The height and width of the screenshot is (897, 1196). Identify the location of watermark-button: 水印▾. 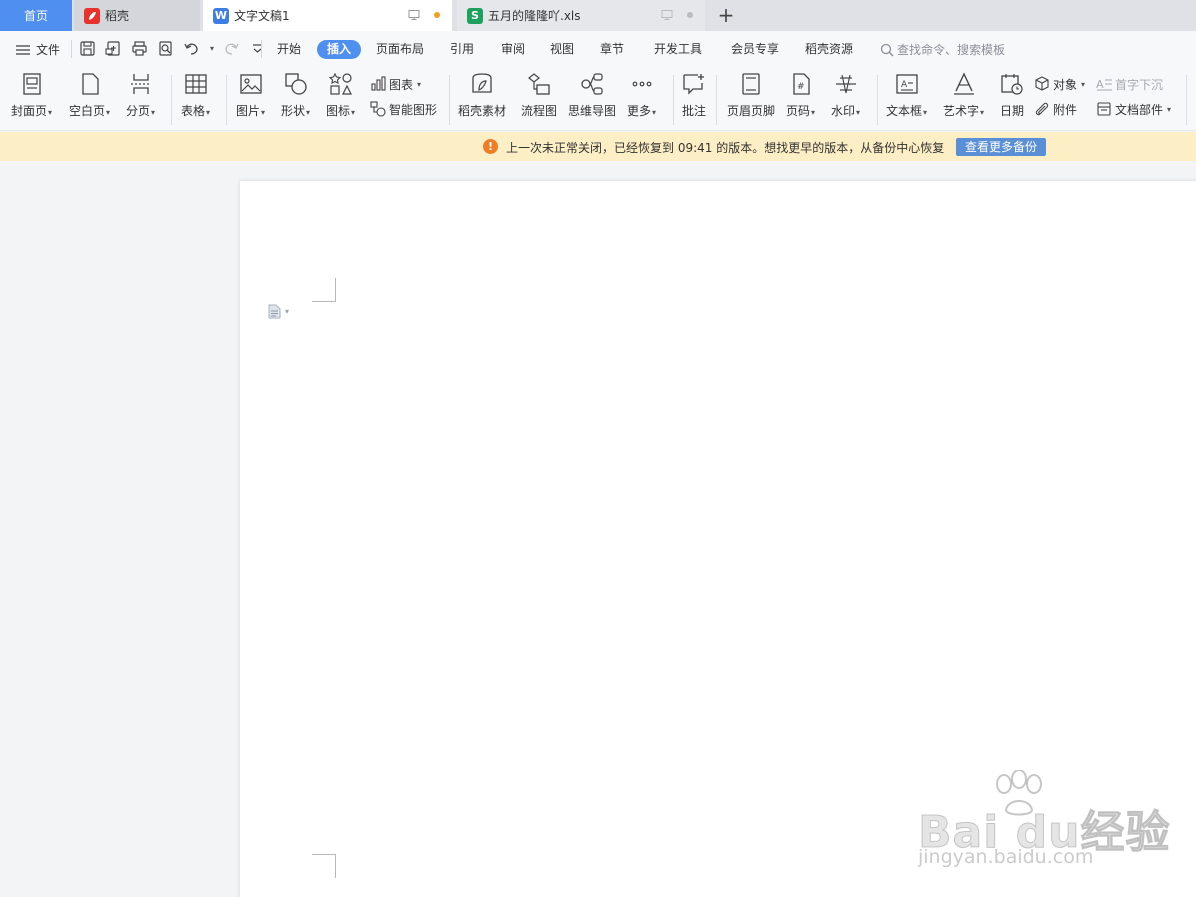
(845, 97).